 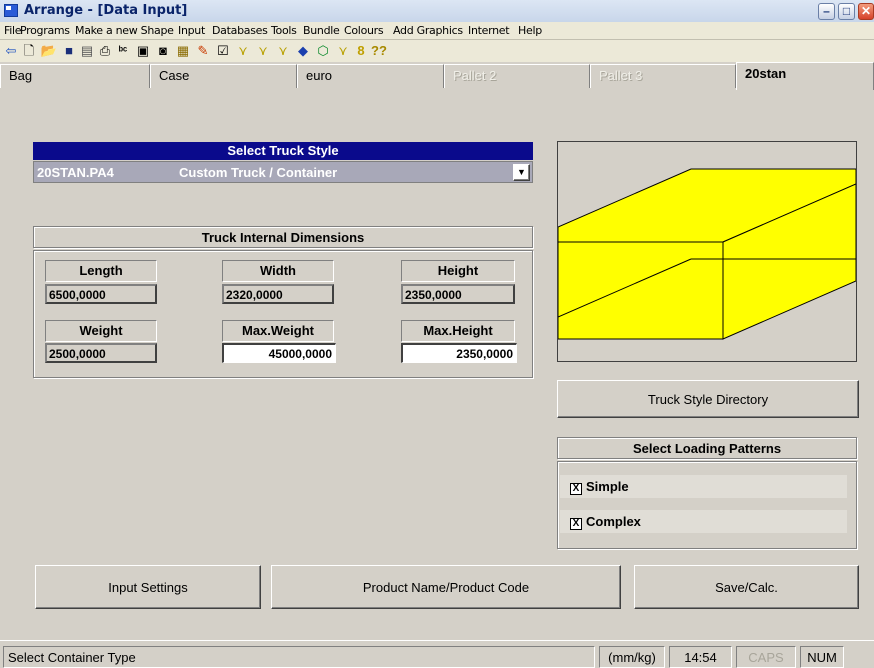 I want to click on width-value: 2320,0000, so click(x=278, y=294).